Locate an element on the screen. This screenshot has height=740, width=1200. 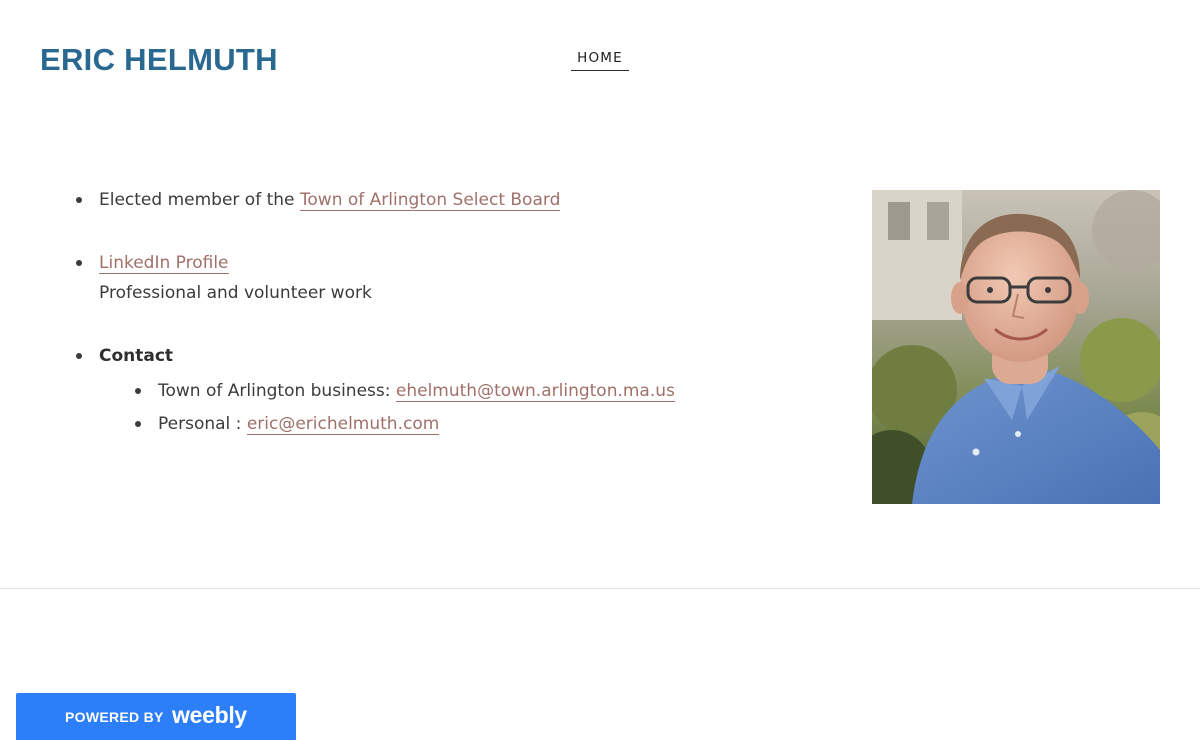
site-title: ERIC HELMUTH is located at coordinates (159, 60).